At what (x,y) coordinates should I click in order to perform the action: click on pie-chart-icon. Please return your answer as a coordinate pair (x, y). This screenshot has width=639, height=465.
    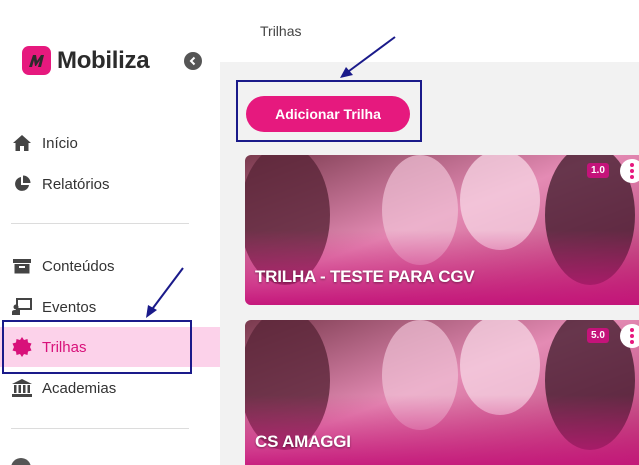
    Looking at the image, I should click on (22, 184).